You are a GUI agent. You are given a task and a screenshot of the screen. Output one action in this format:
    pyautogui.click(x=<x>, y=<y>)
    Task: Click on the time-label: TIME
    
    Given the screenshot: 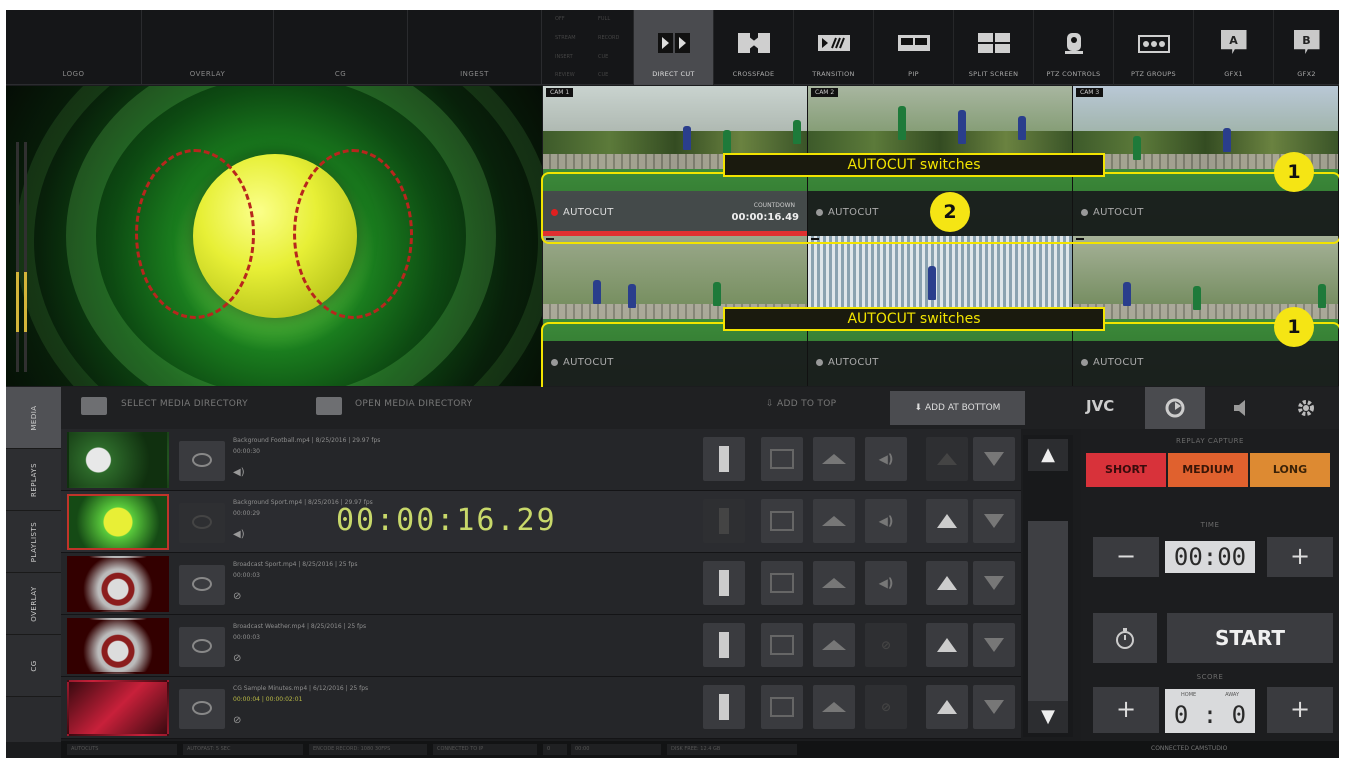 What is the action you would take?
    pyautogui.click(x=1210, y=525)
    